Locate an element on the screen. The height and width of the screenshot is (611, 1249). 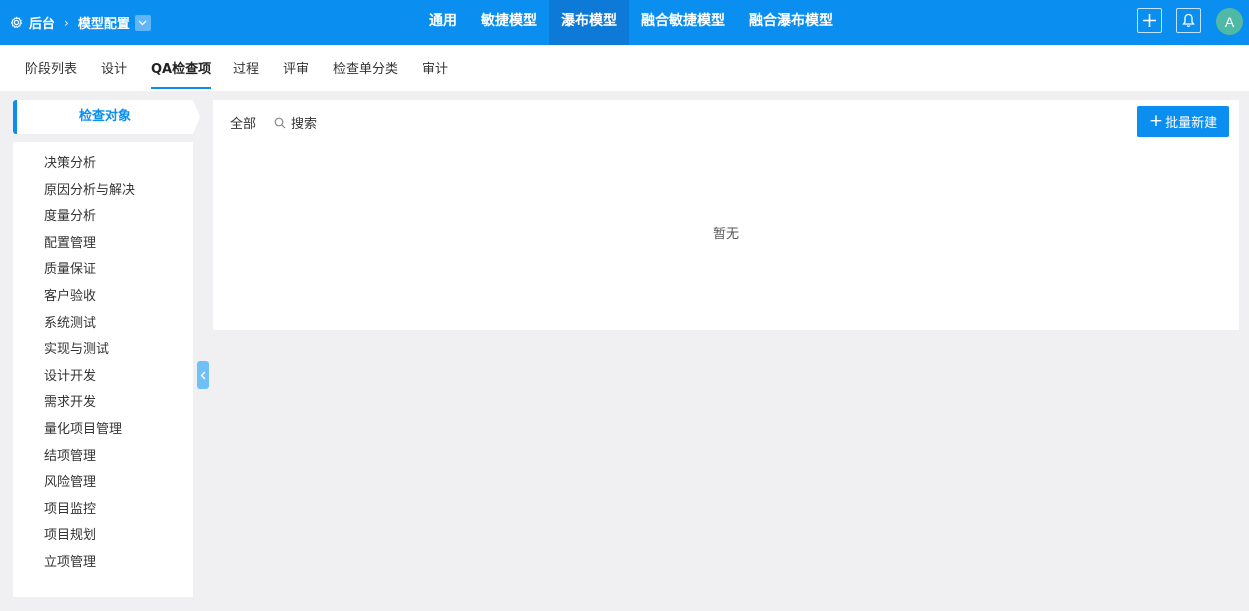
chevron-right-icon: › is located at coordinates (66, 22).